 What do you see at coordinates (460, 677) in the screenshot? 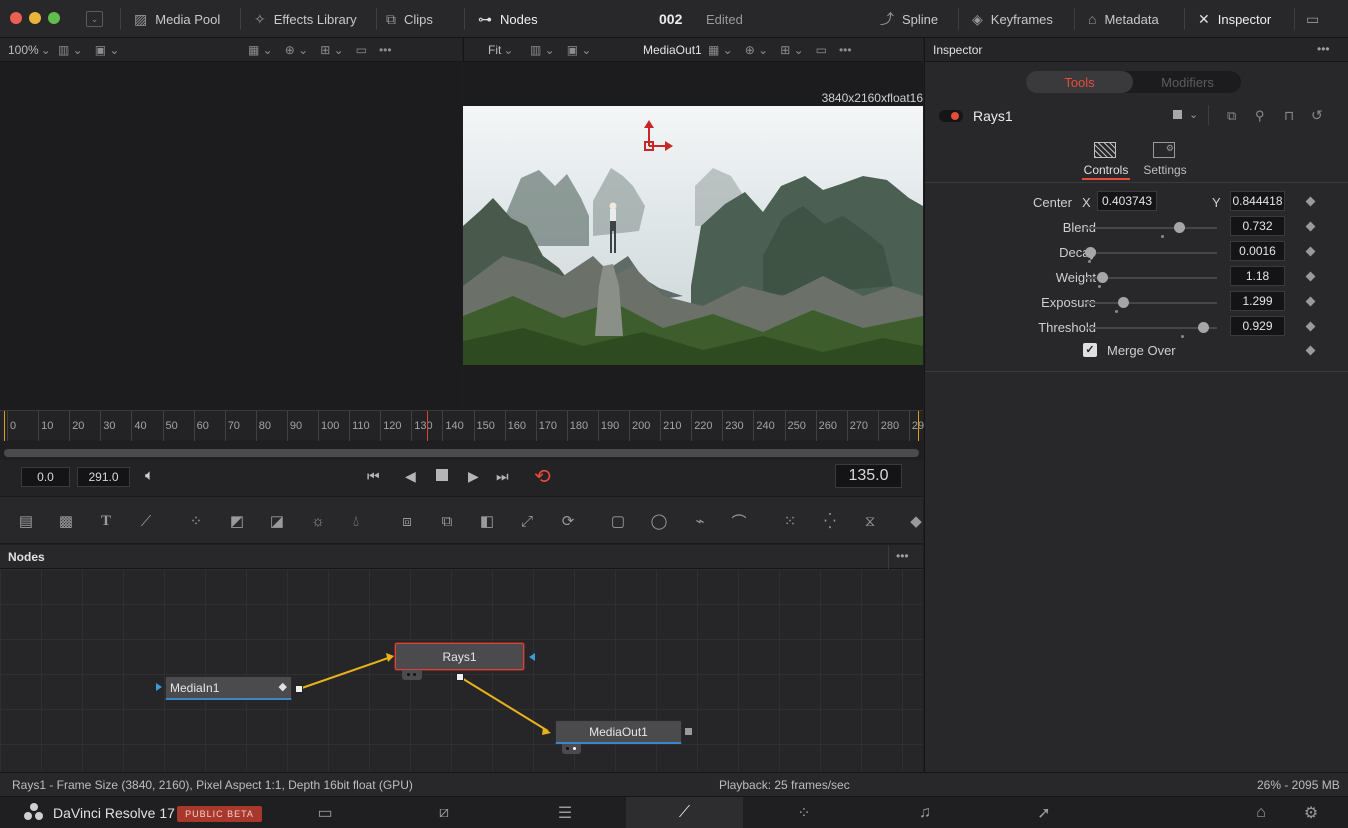
I see `rays1-output-port` at bounding box center [460, 677].